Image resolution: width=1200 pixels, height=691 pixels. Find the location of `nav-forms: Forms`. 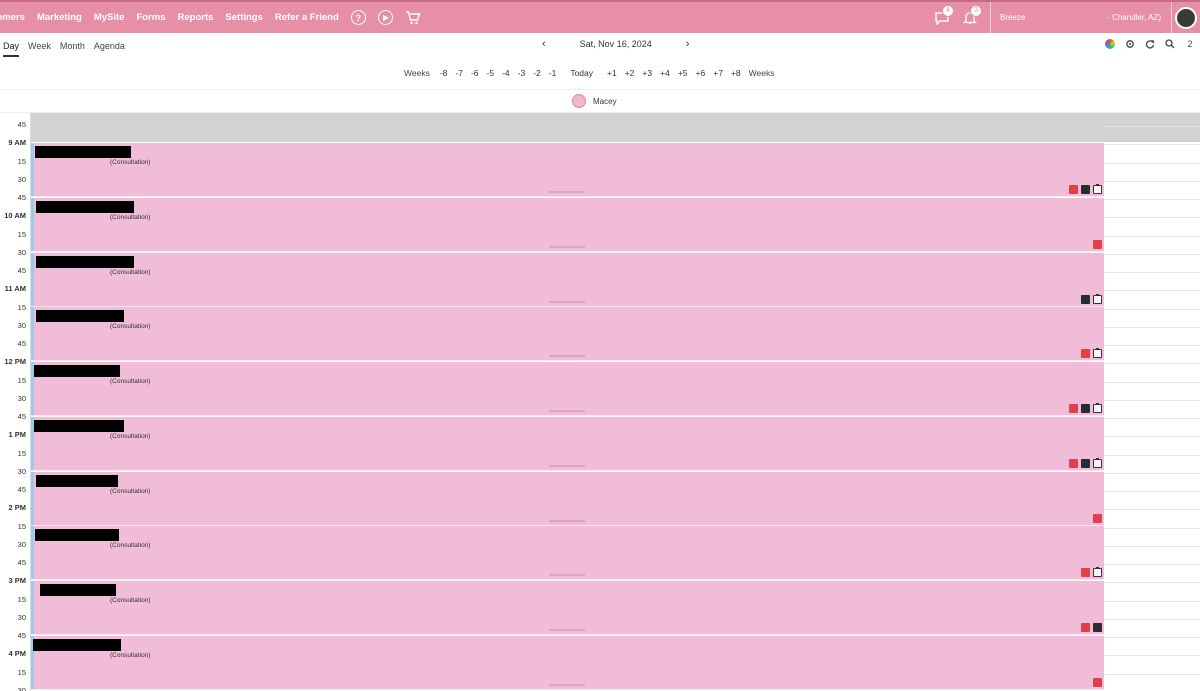

nav-forms: Forms is located at coordinates (150, 17).